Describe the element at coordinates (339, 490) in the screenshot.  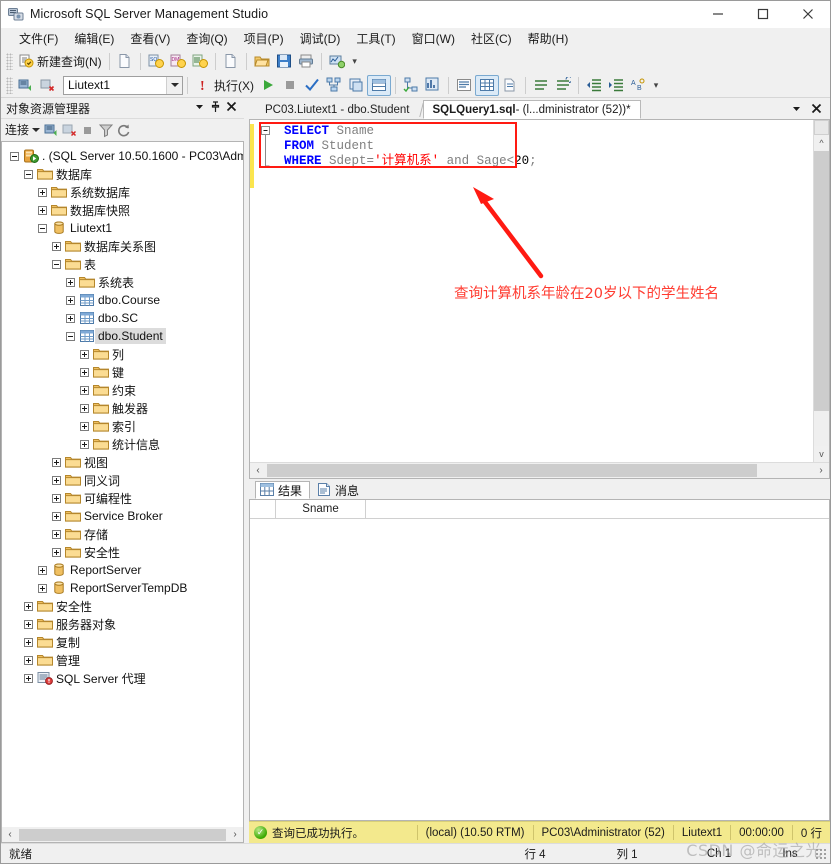
I see `tab-messages: 消息` at that location.